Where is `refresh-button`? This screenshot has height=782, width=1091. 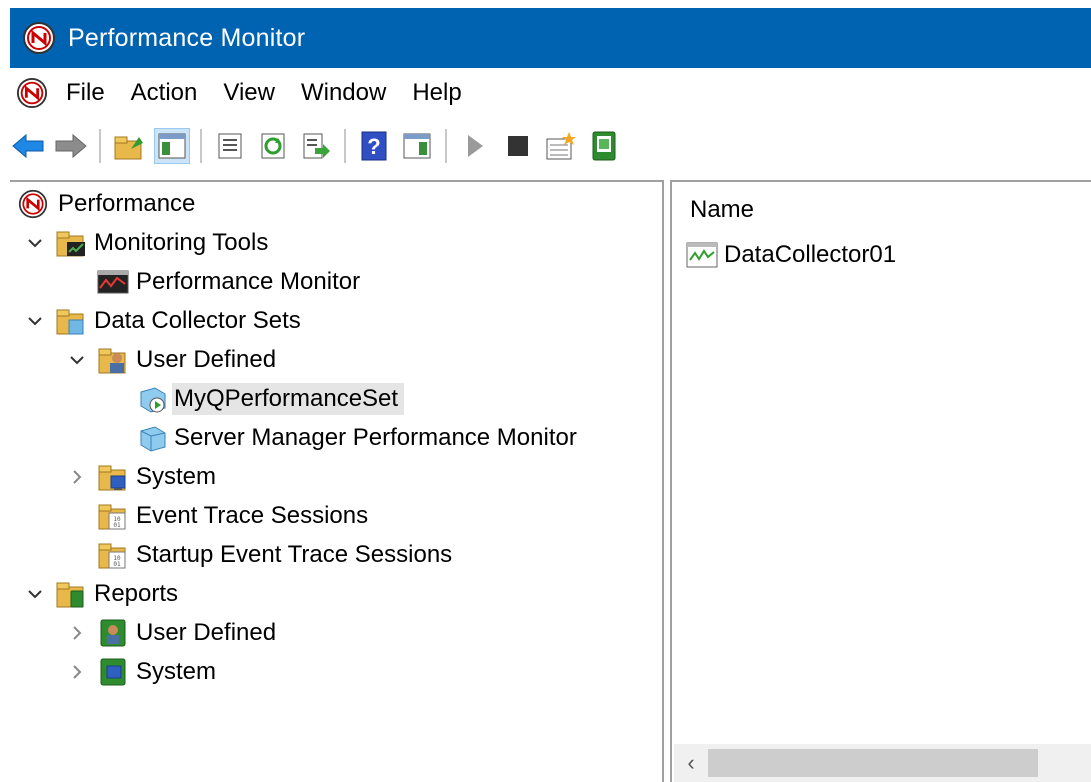 refresh-button is located at coordinates (273, 146).